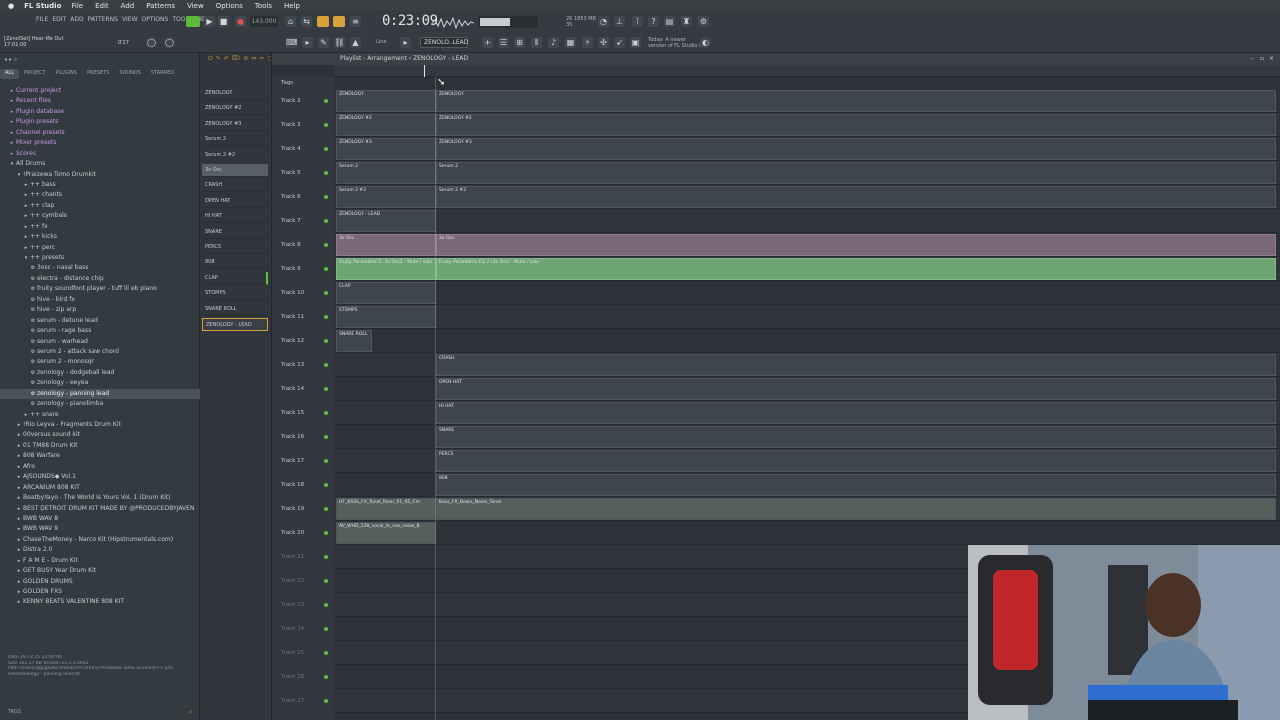  What do you see at coordinates (354, 341) in the screenshot?
I see `pattern-clip: SNARE ROLL` at bounding box center [354, 341].